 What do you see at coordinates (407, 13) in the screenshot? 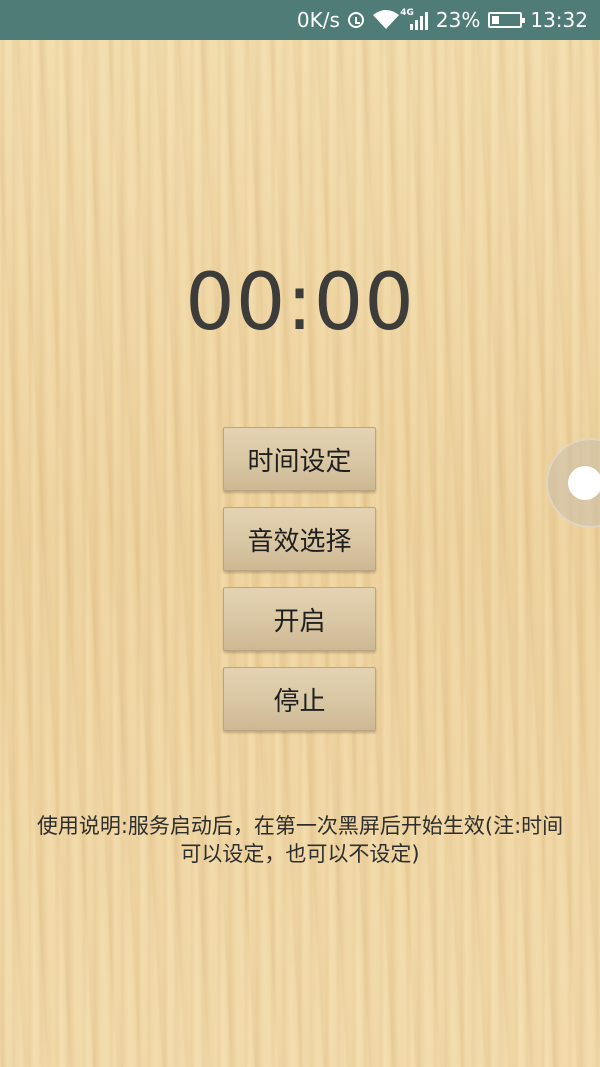
I see `network-type-label: 4G` at bounding box center [407, 13].